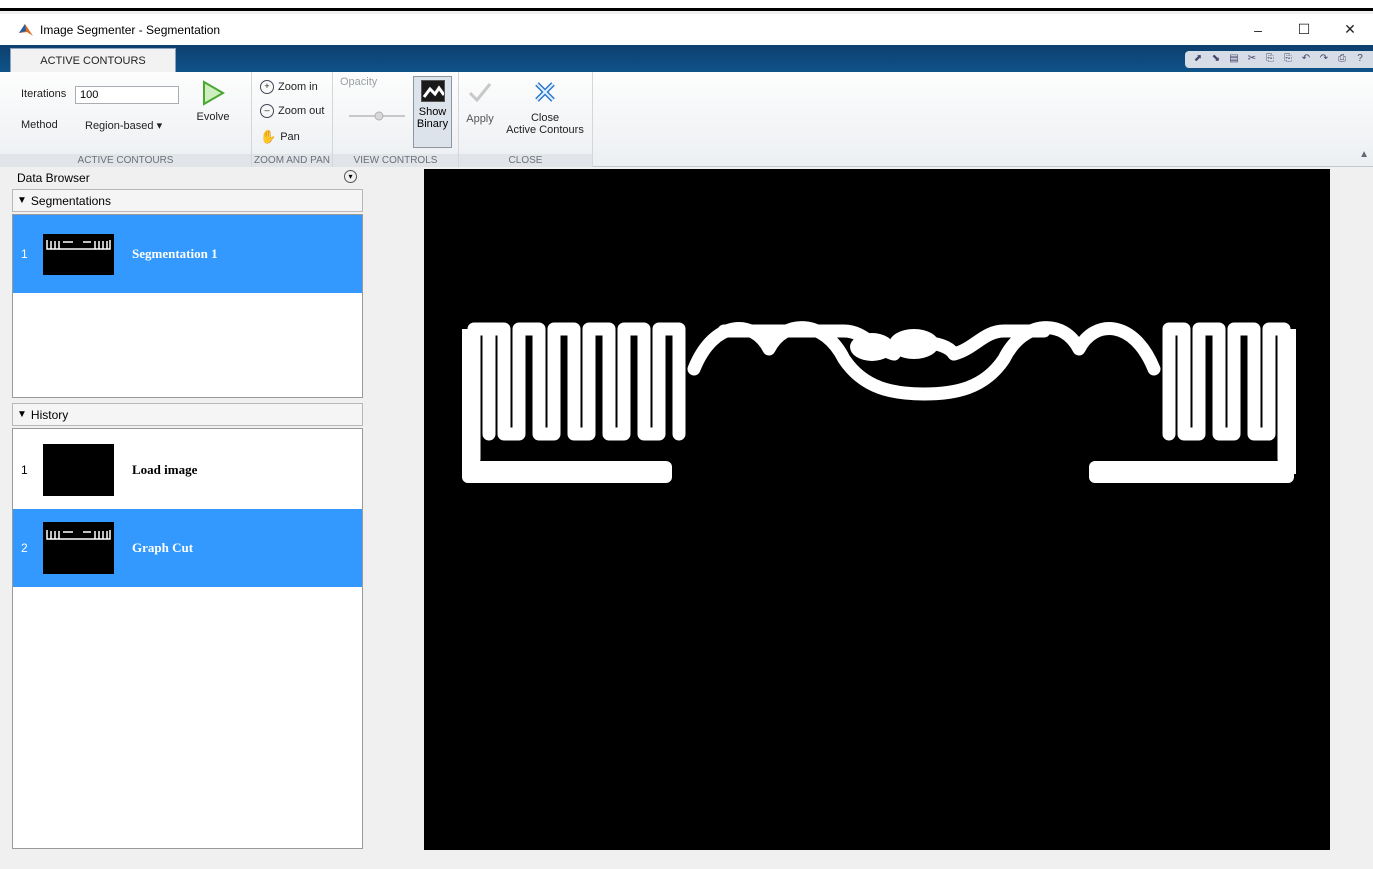 The image size is (1373, 869). What do you see at coordinates (545, 108) in the screenshot?
I see `close-active-contours-button: Close Active Contours` at bounding box center [545, 108].